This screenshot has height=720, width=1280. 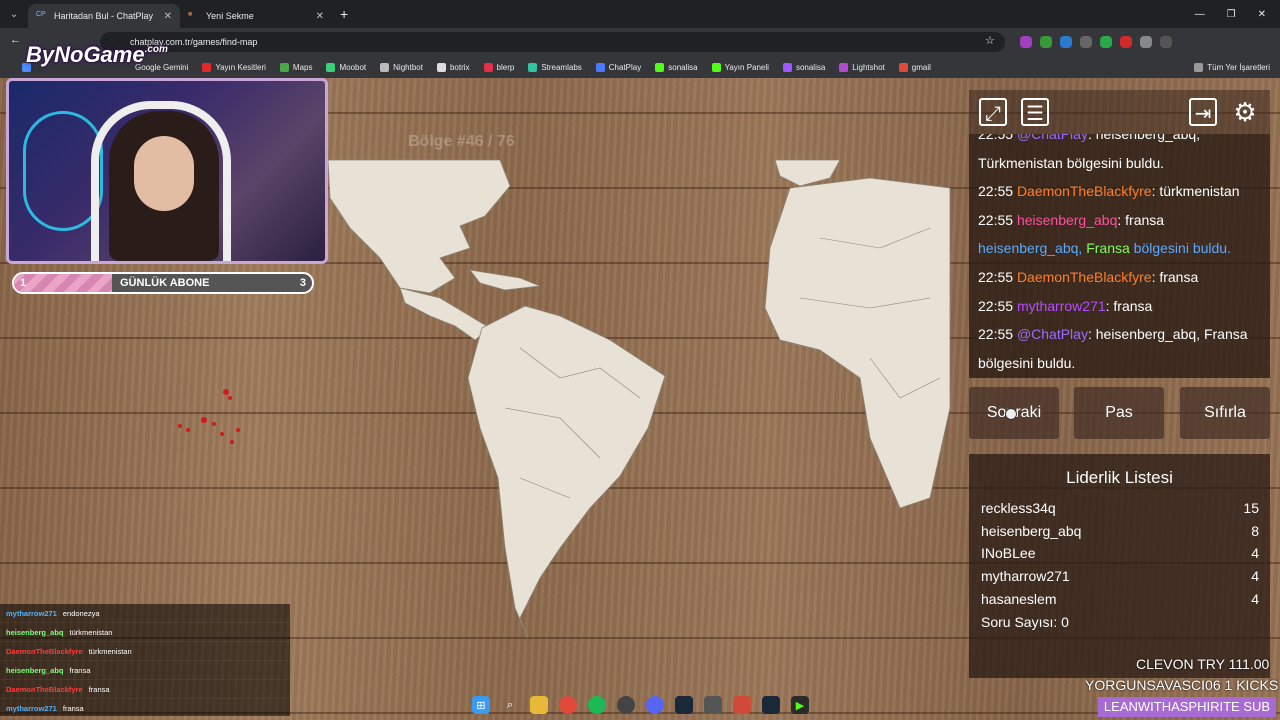 I want to click on greenland-region, so click(x=807, y=173).